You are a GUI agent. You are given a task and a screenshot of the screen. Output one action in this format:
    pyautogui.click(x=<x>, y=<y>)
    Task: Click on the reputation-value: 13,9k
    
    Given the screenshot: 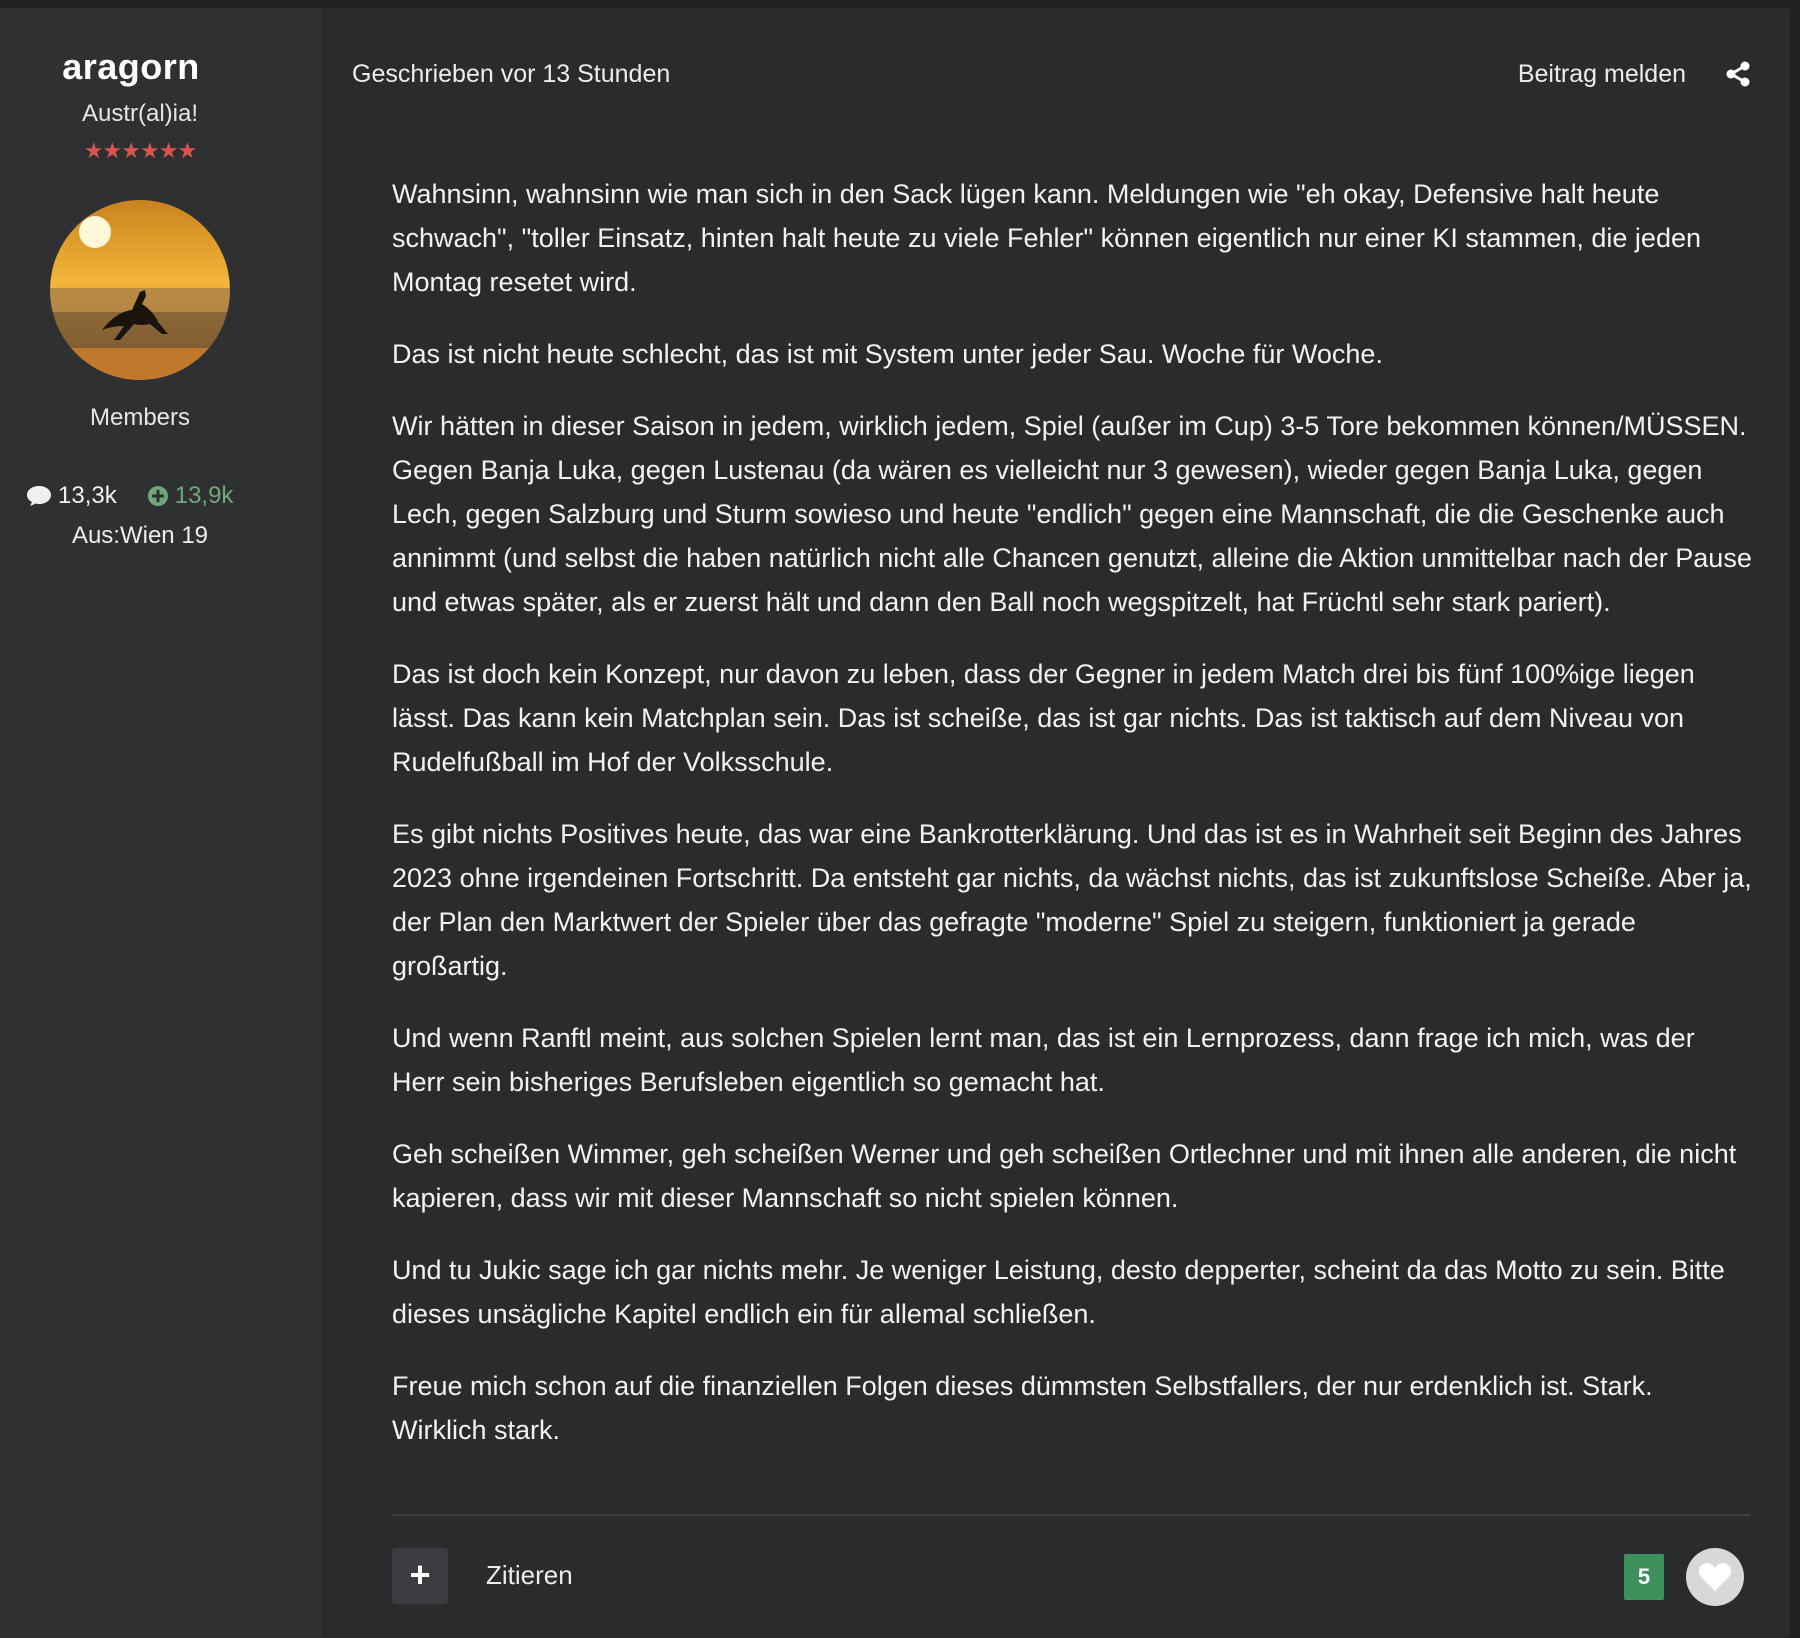 What is the action you would take?
    pyautogui.click(x=204, y=495)
    